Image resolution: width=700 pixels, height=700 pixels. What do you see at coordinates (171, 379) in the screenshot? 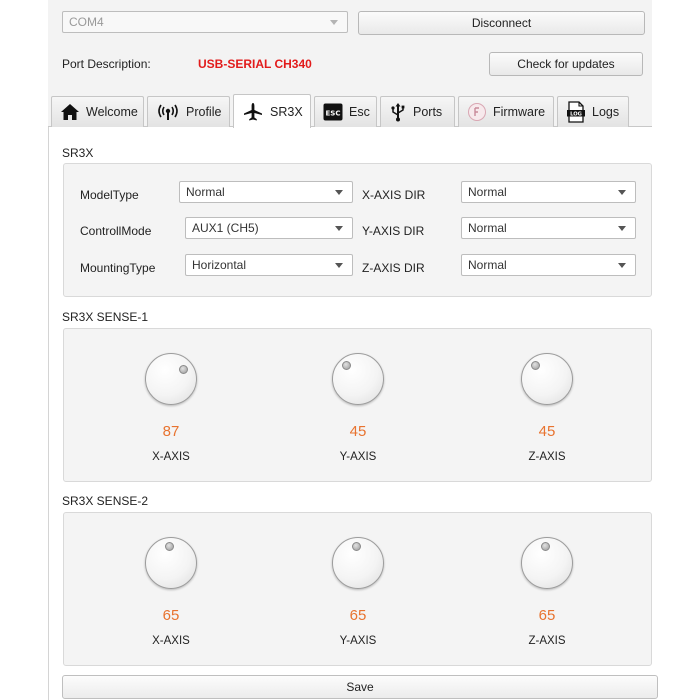
I see `sense1-x-axis-knob` at bounding box center [171, 379].